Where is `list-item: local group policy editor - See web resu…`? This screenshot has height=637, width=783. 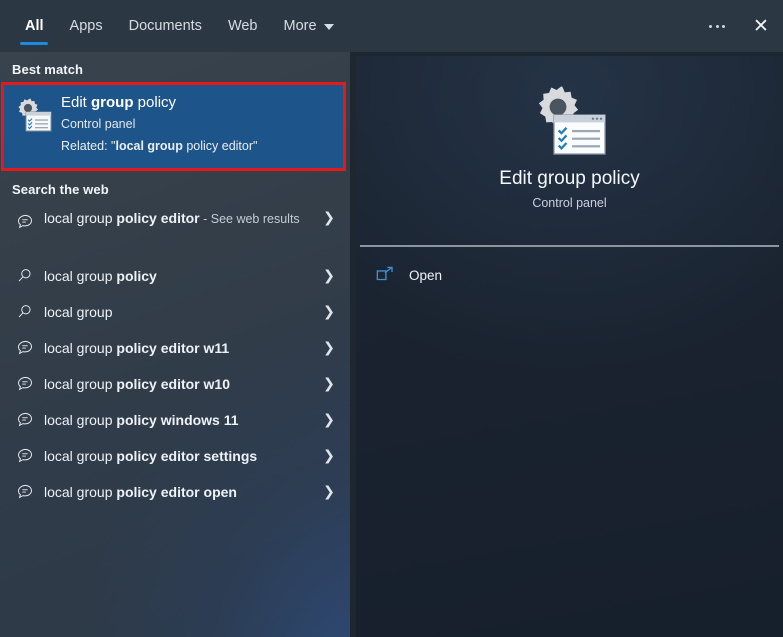
list-item: local group policy editor - See web resu… is located at coordinates (175, 230).